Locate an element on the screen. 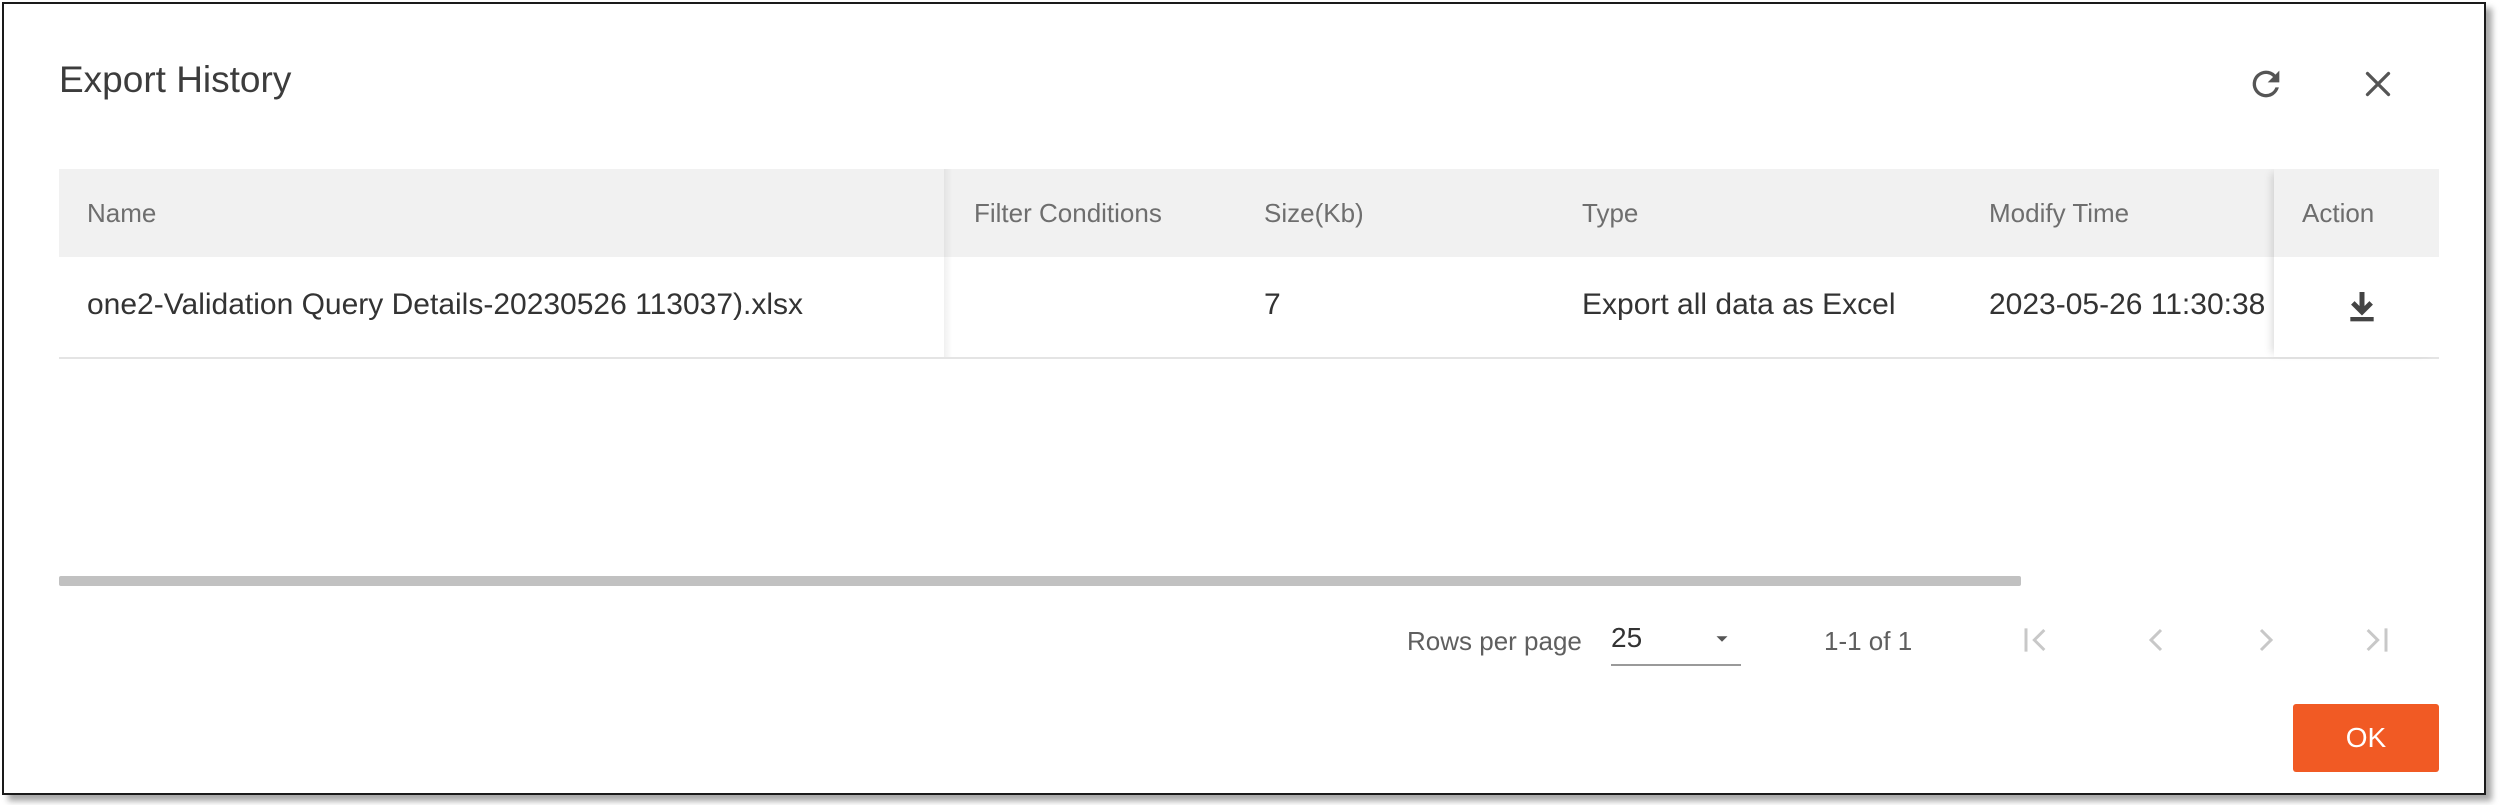  column-header-filter-conditions: Filter Conditions is located at coordinates (1068, 213).